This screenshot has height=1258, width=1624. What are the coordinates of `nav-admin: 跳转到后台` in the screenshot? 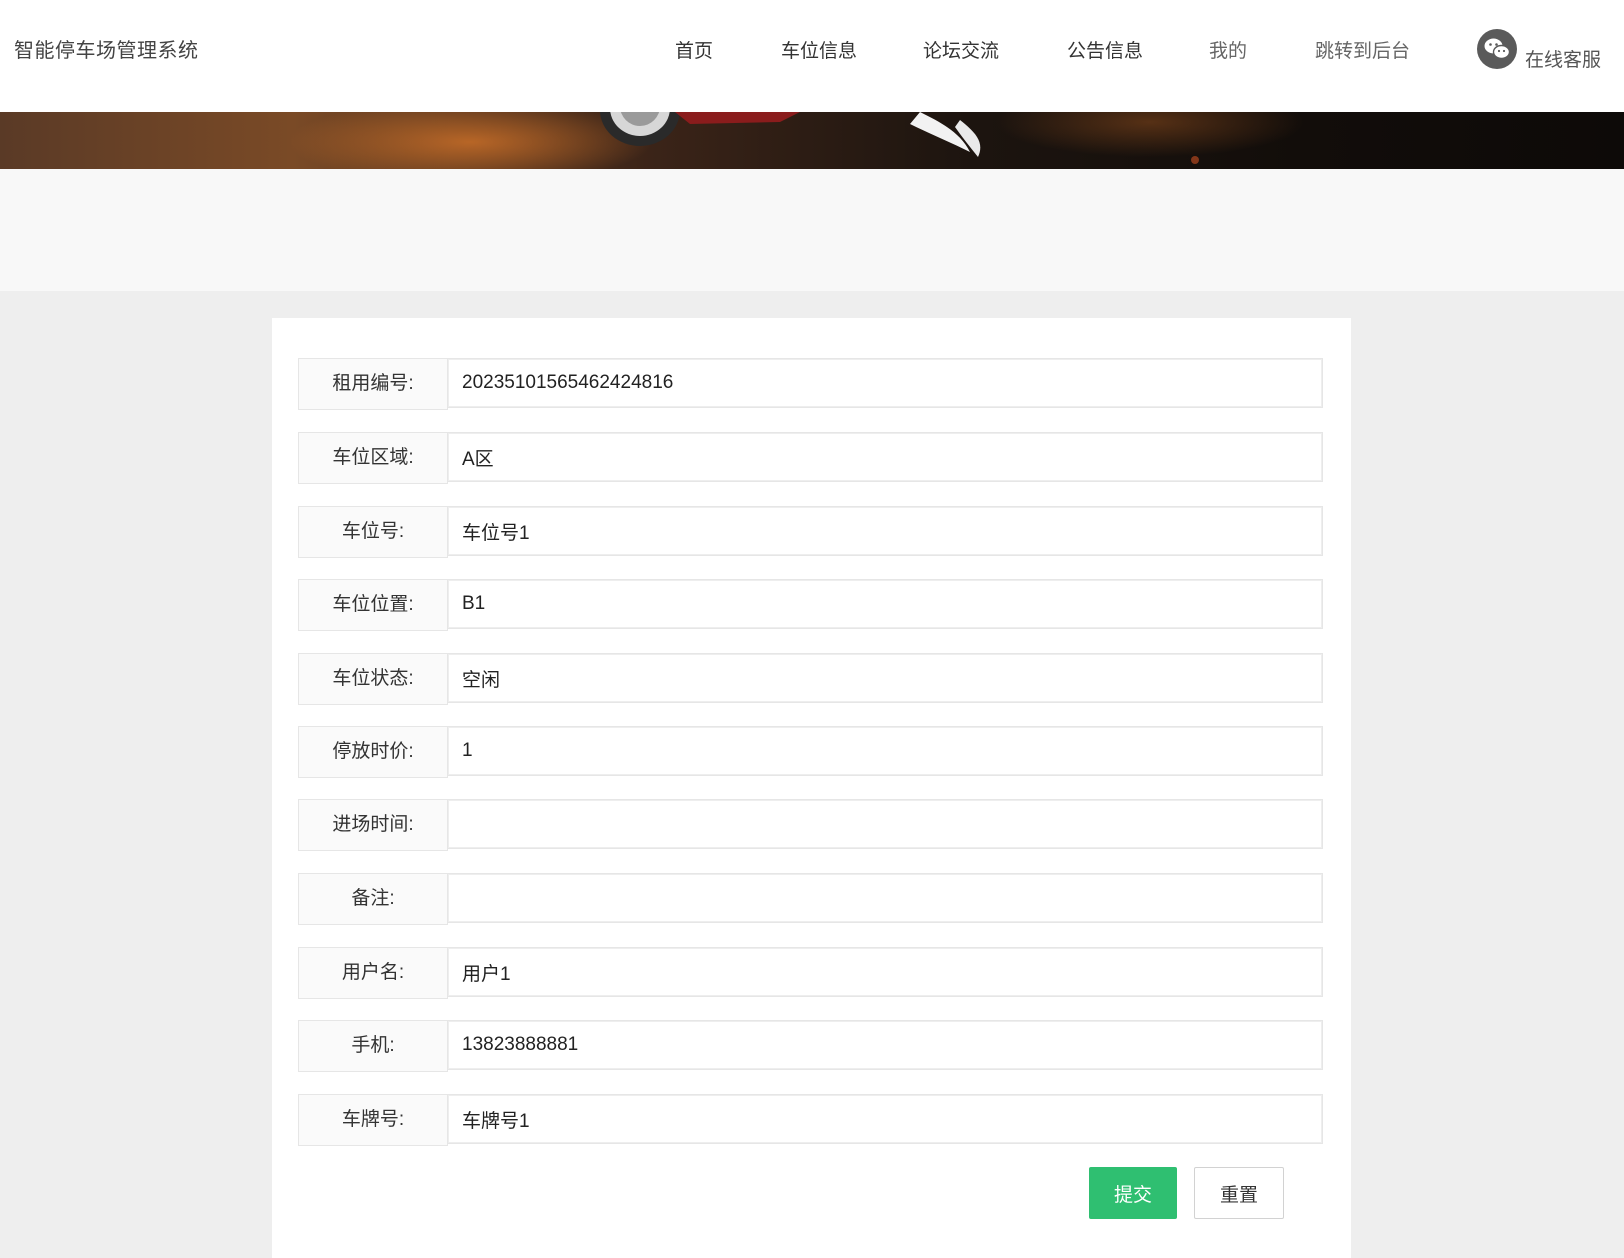 It's located at (1362, 49).